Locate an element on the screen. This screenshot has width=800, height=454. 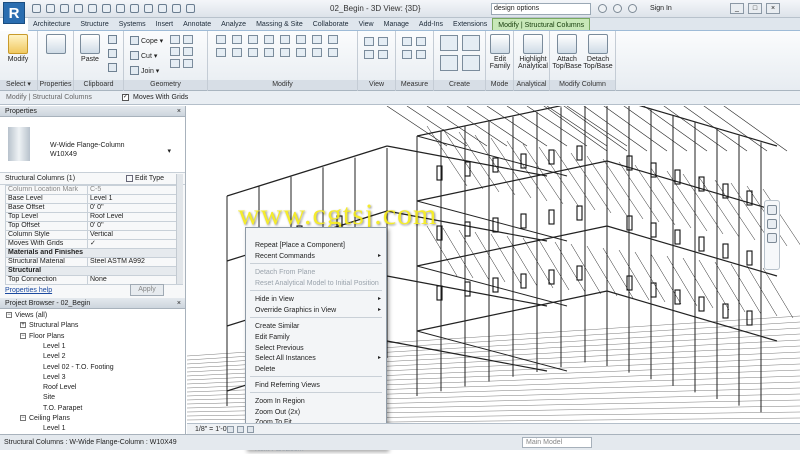
attach-top-base-button: Attach Top/Base is located at coordinates (567, 52).